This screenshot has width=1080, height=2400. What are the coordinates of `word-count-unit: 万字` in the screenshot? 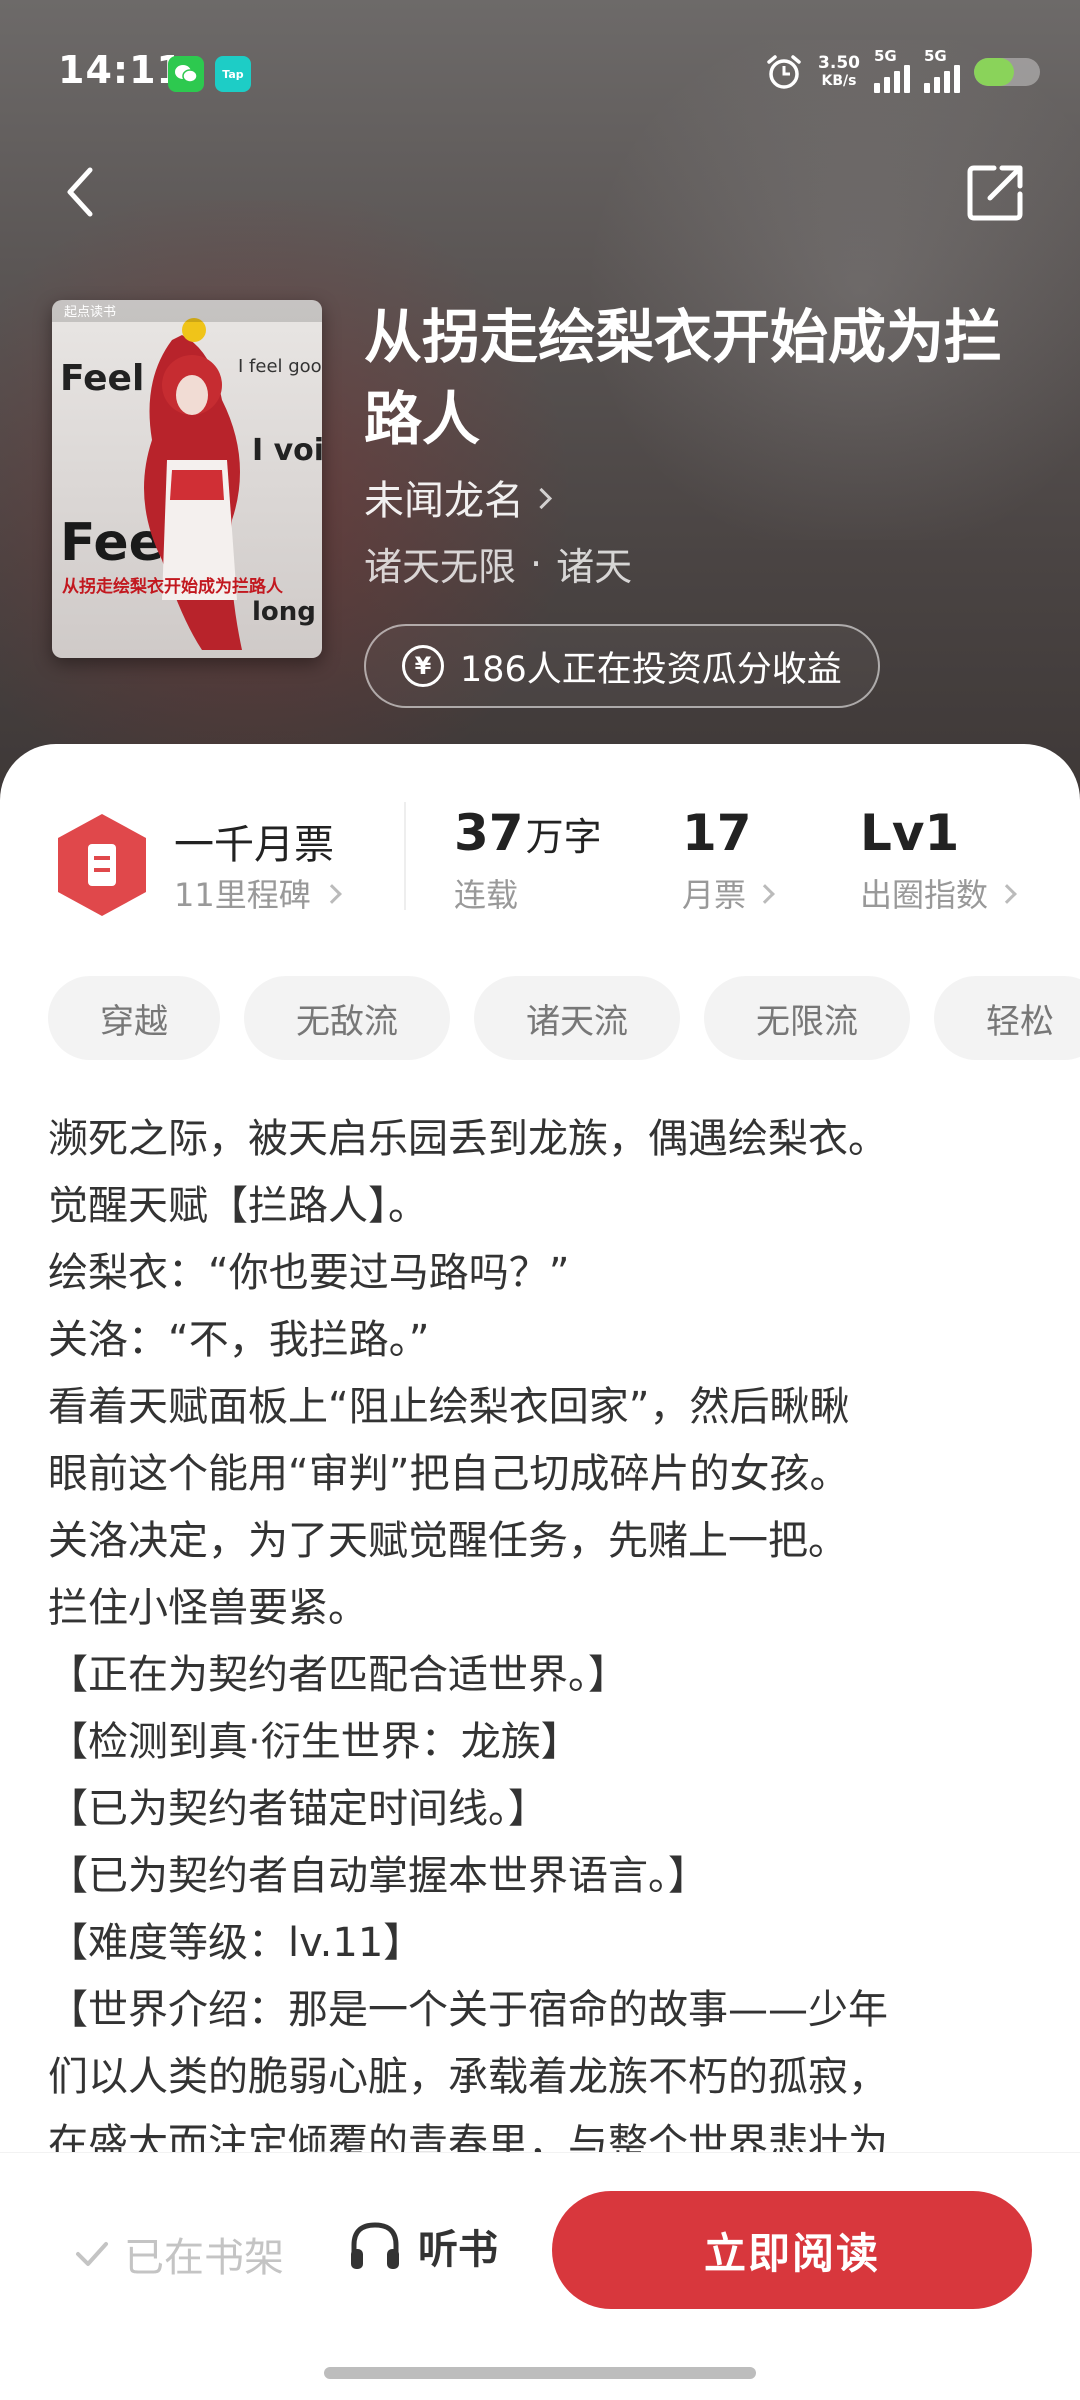 It's located at (563, 837).